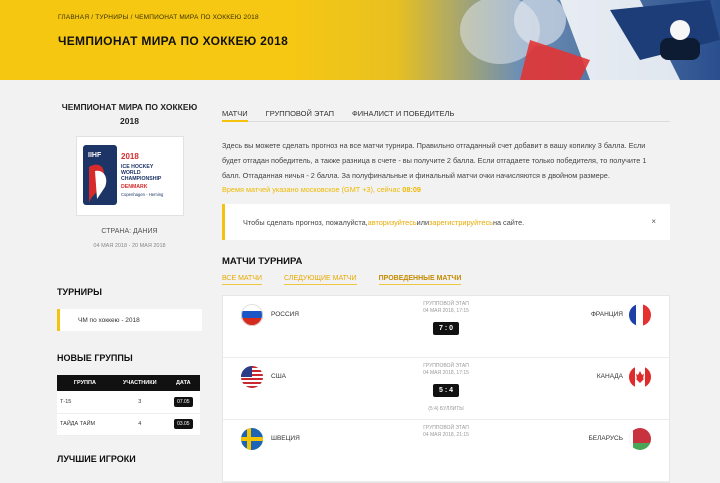 The image size is (720, 483). What do you see at coordinates (139, 383) in the screenshot?
I see `col-members: Участники` at bounding box center [139, 383].